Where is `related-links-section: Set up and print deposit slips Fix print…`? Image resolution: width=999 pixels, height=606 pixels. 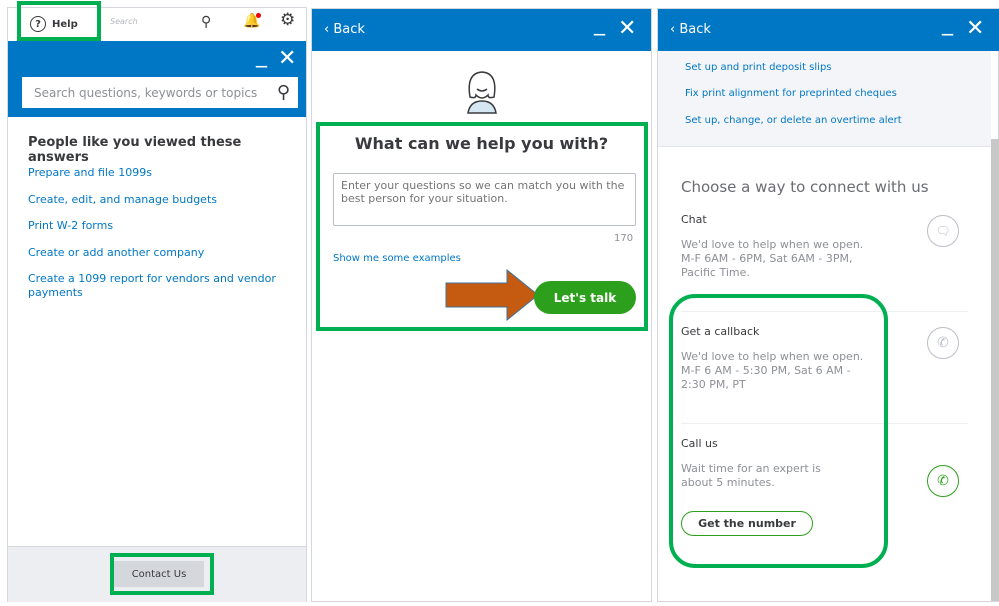 related-links-section: Set up and print deposit slips Fix print… is located at coordinates (824, 99).